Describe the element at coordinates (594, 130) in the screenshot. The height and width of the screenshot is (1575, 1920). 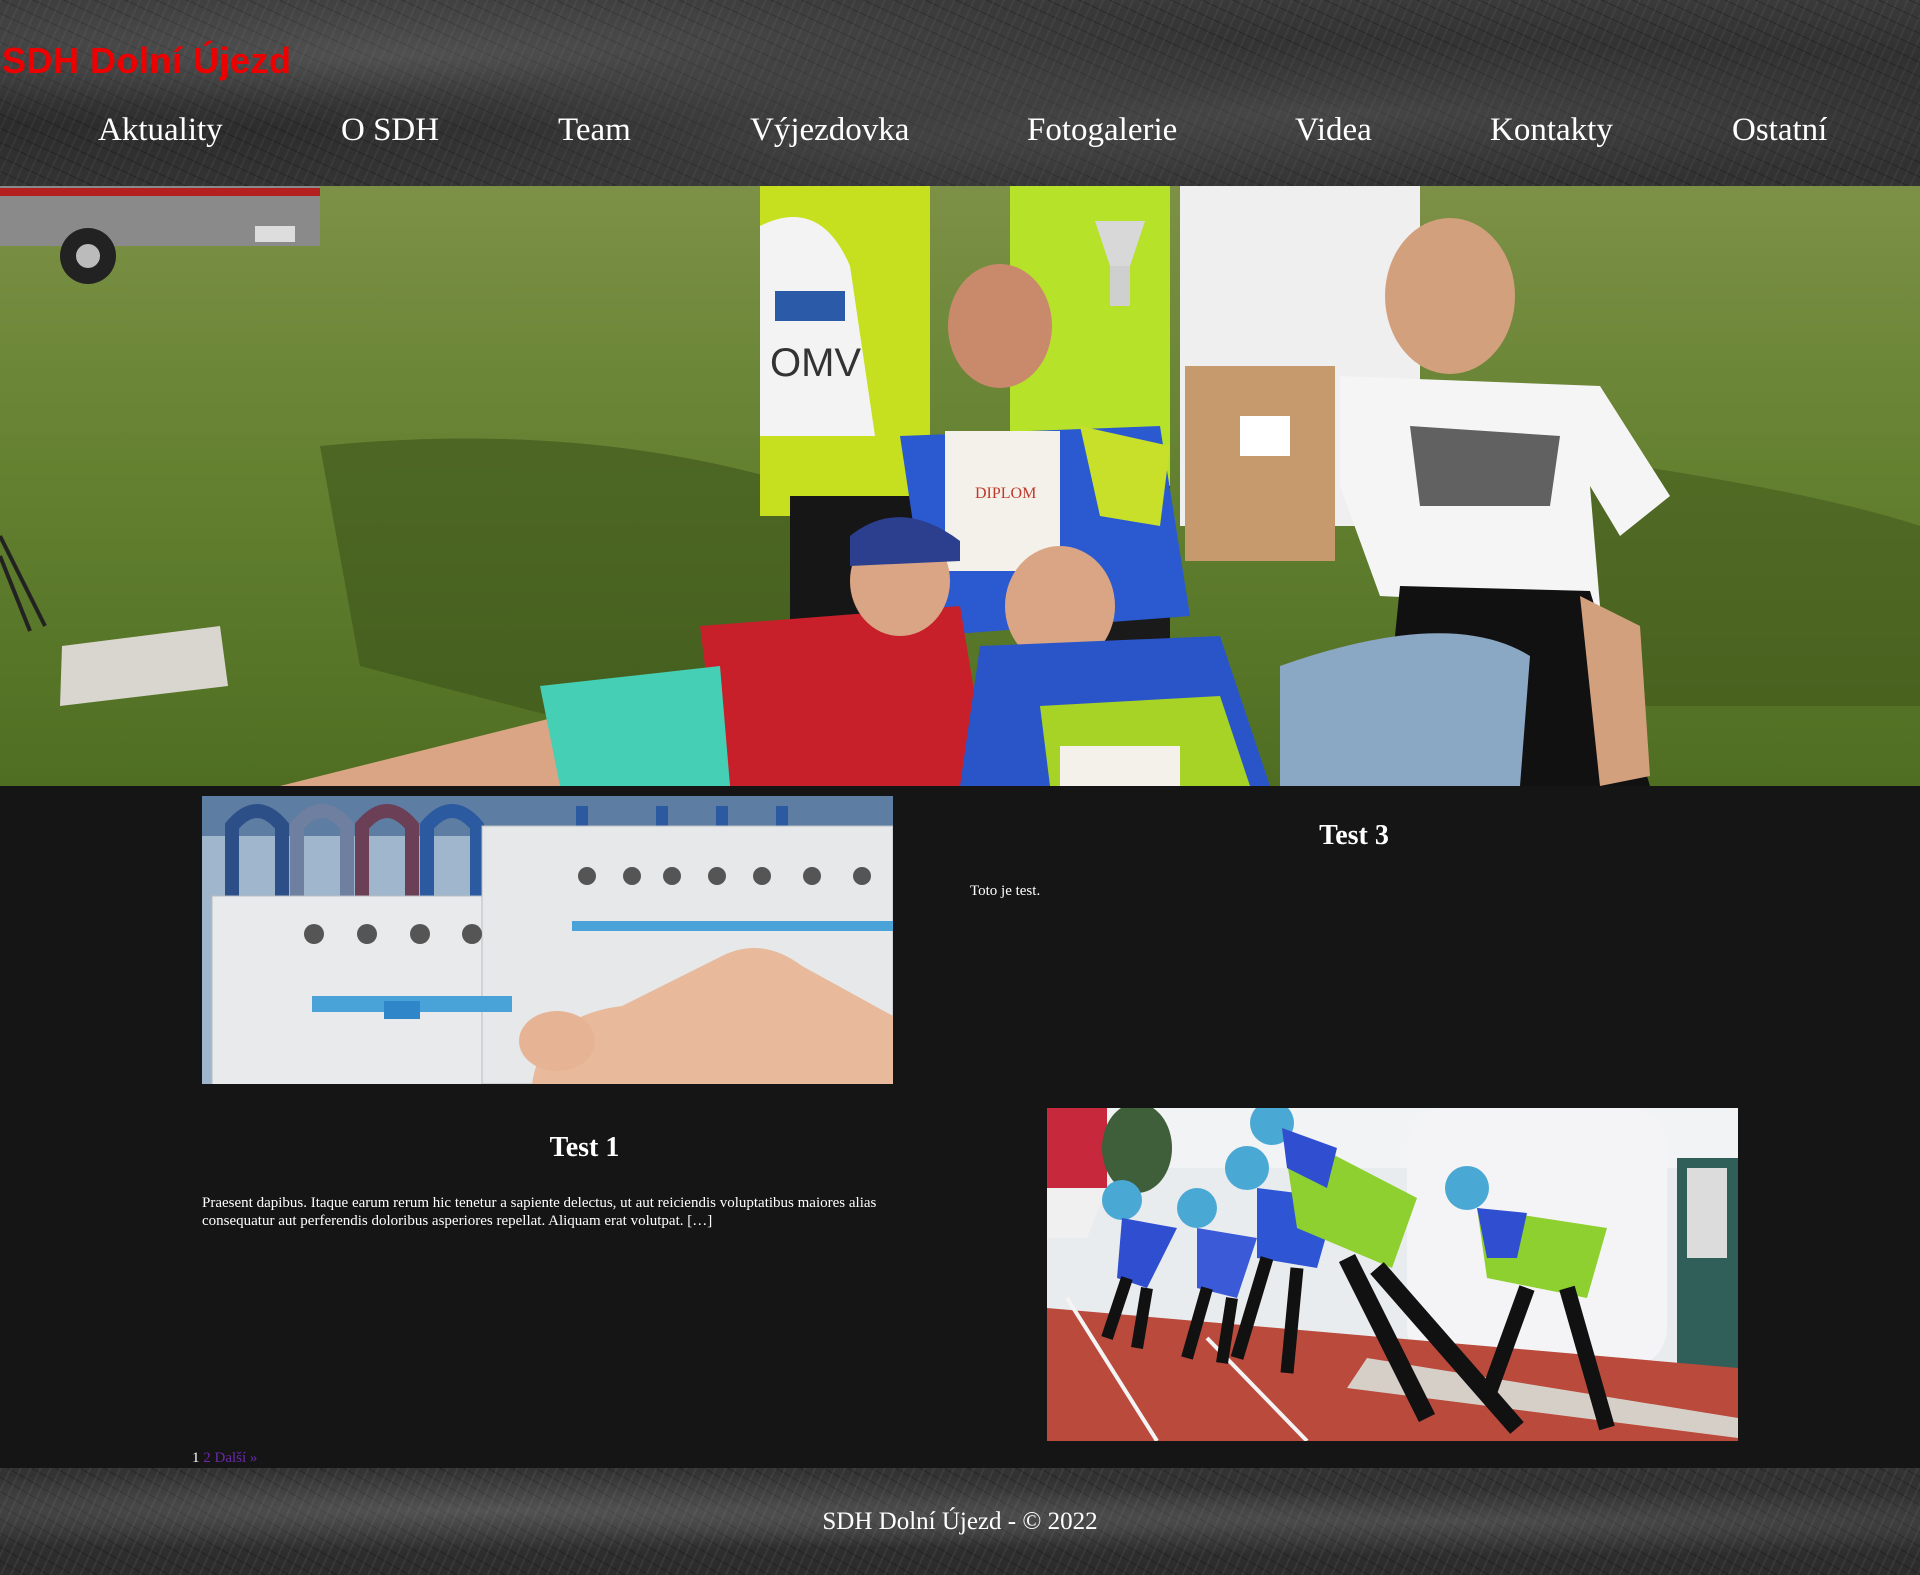
I see `nav-item-team: Team` at that location.